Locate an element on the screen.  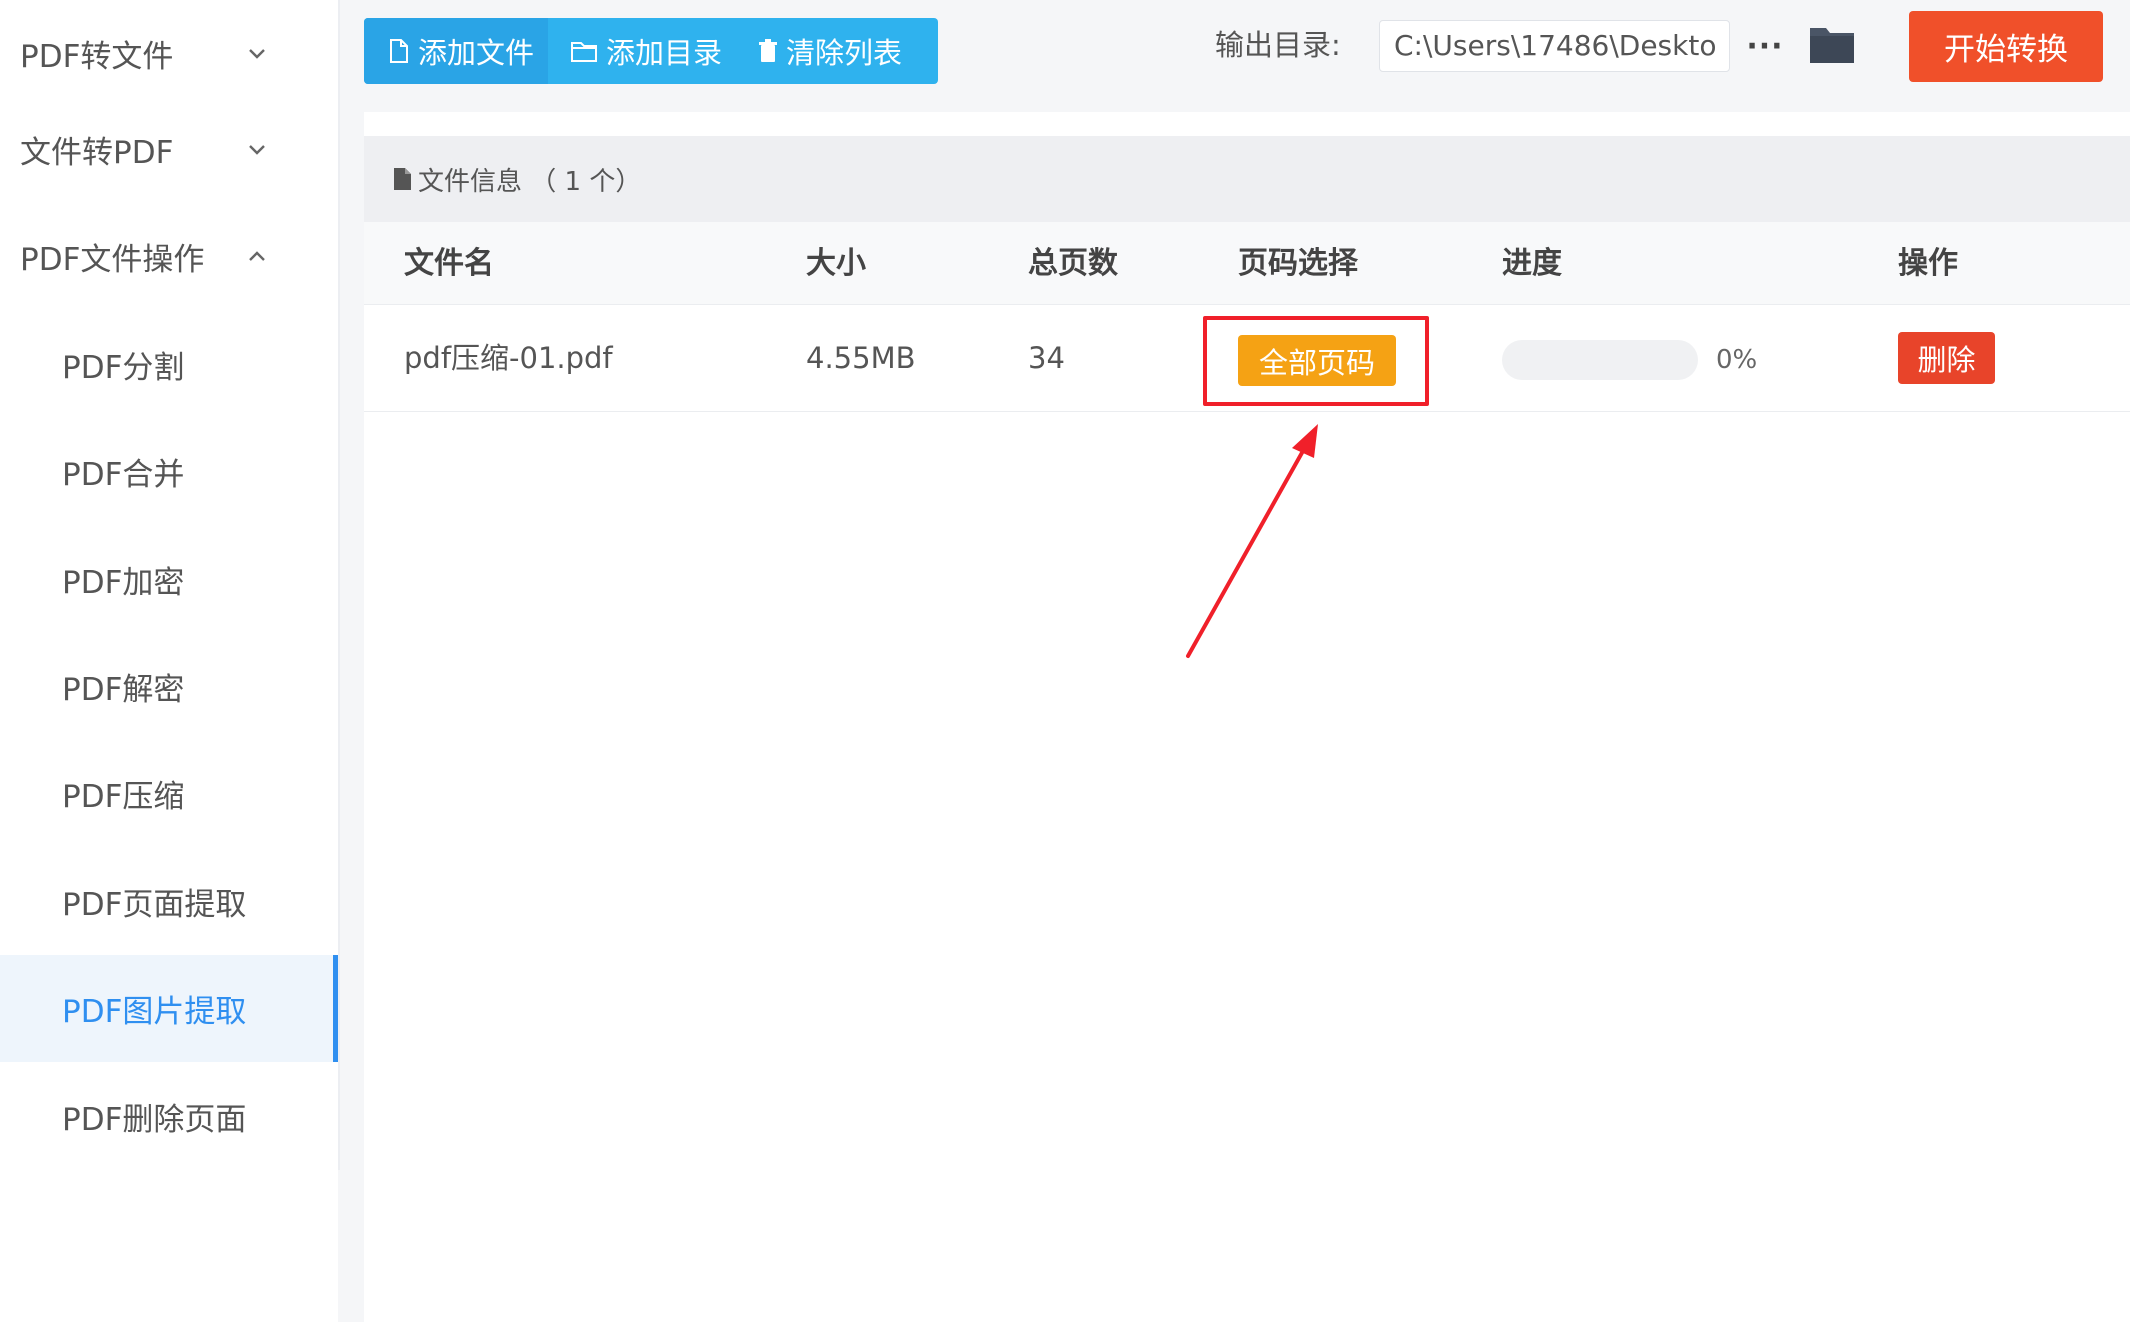
column-header-size: 大小 is located at coordinates (836, 263).